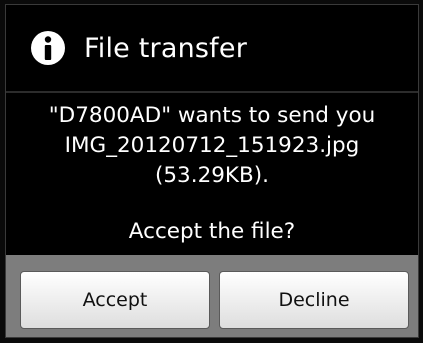  I want to click on decline-button: Decline, so click(314, 300).